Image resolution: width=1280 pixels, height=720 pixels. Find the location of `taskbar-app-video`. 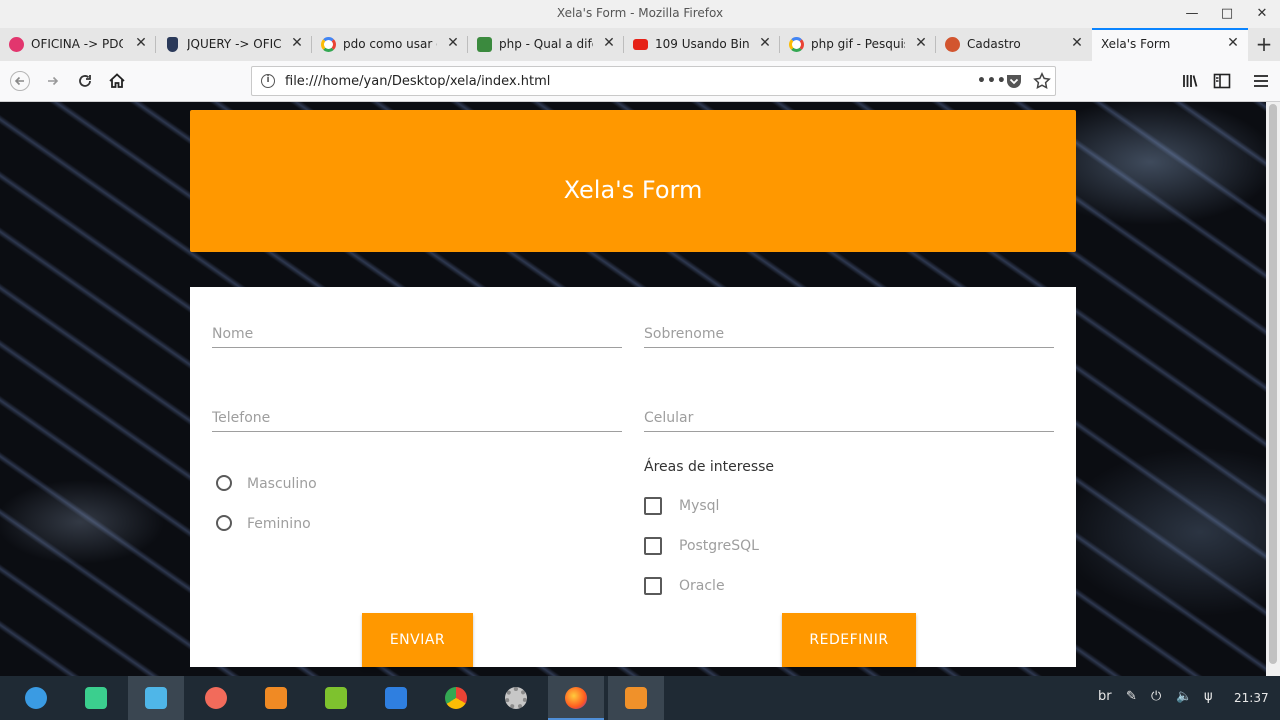

taskbar-app-video is located at coordinates (396, 698).